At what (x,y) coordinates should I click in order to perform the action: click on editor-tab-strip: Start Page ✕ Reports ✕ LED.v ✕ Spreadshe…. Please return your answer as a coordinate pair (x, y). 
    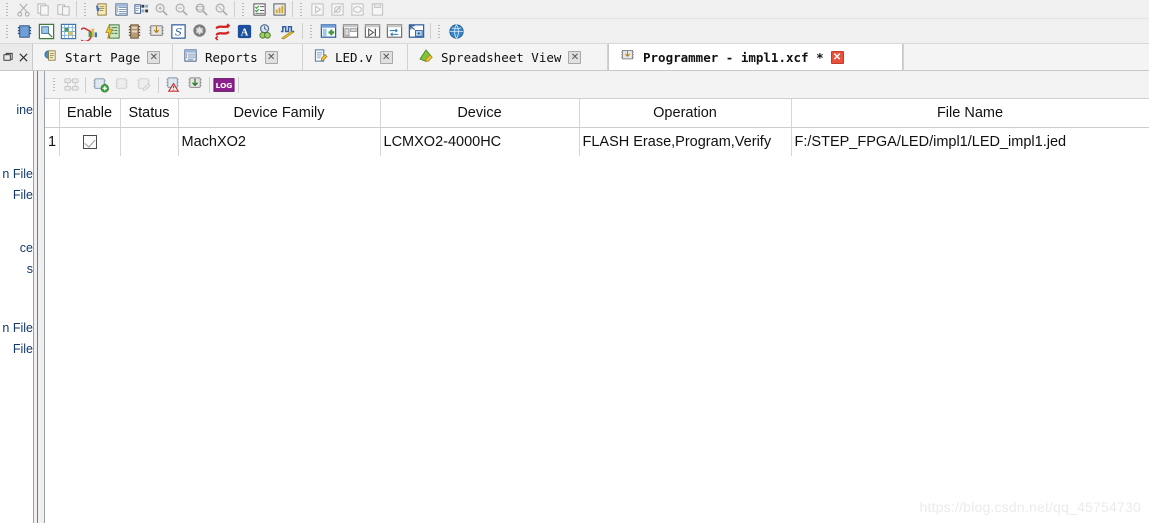
    Looking at the image, I should click on (574, 57).